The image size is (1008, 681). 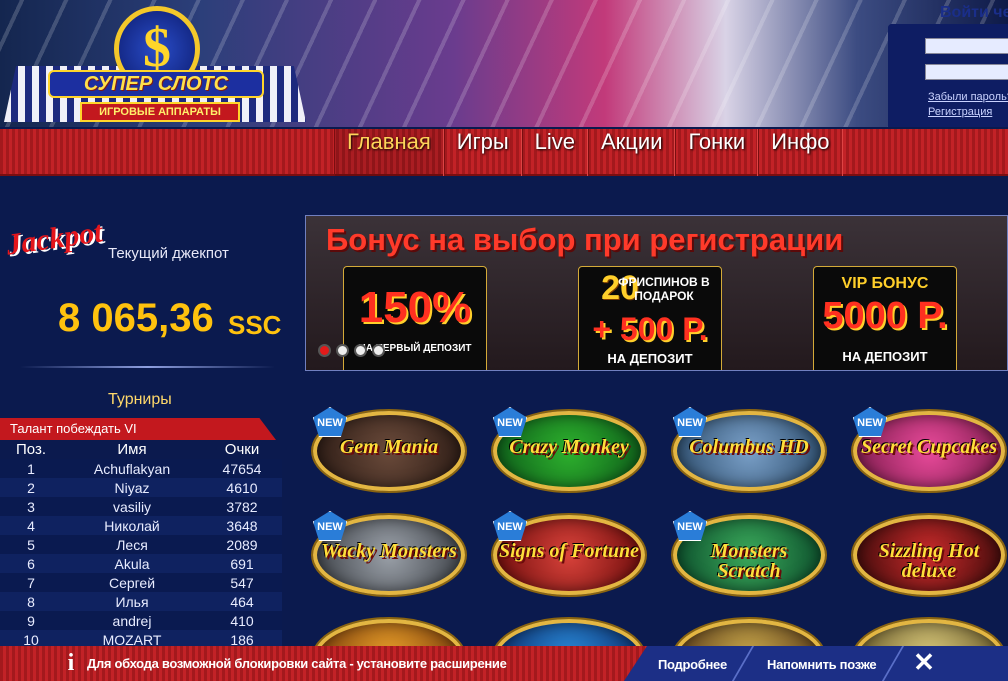 What do you see at coordinates (168, 253) in the screenshot?
I see `jackpot-label: Текущий джекпот` at bounding box center [168, 253].